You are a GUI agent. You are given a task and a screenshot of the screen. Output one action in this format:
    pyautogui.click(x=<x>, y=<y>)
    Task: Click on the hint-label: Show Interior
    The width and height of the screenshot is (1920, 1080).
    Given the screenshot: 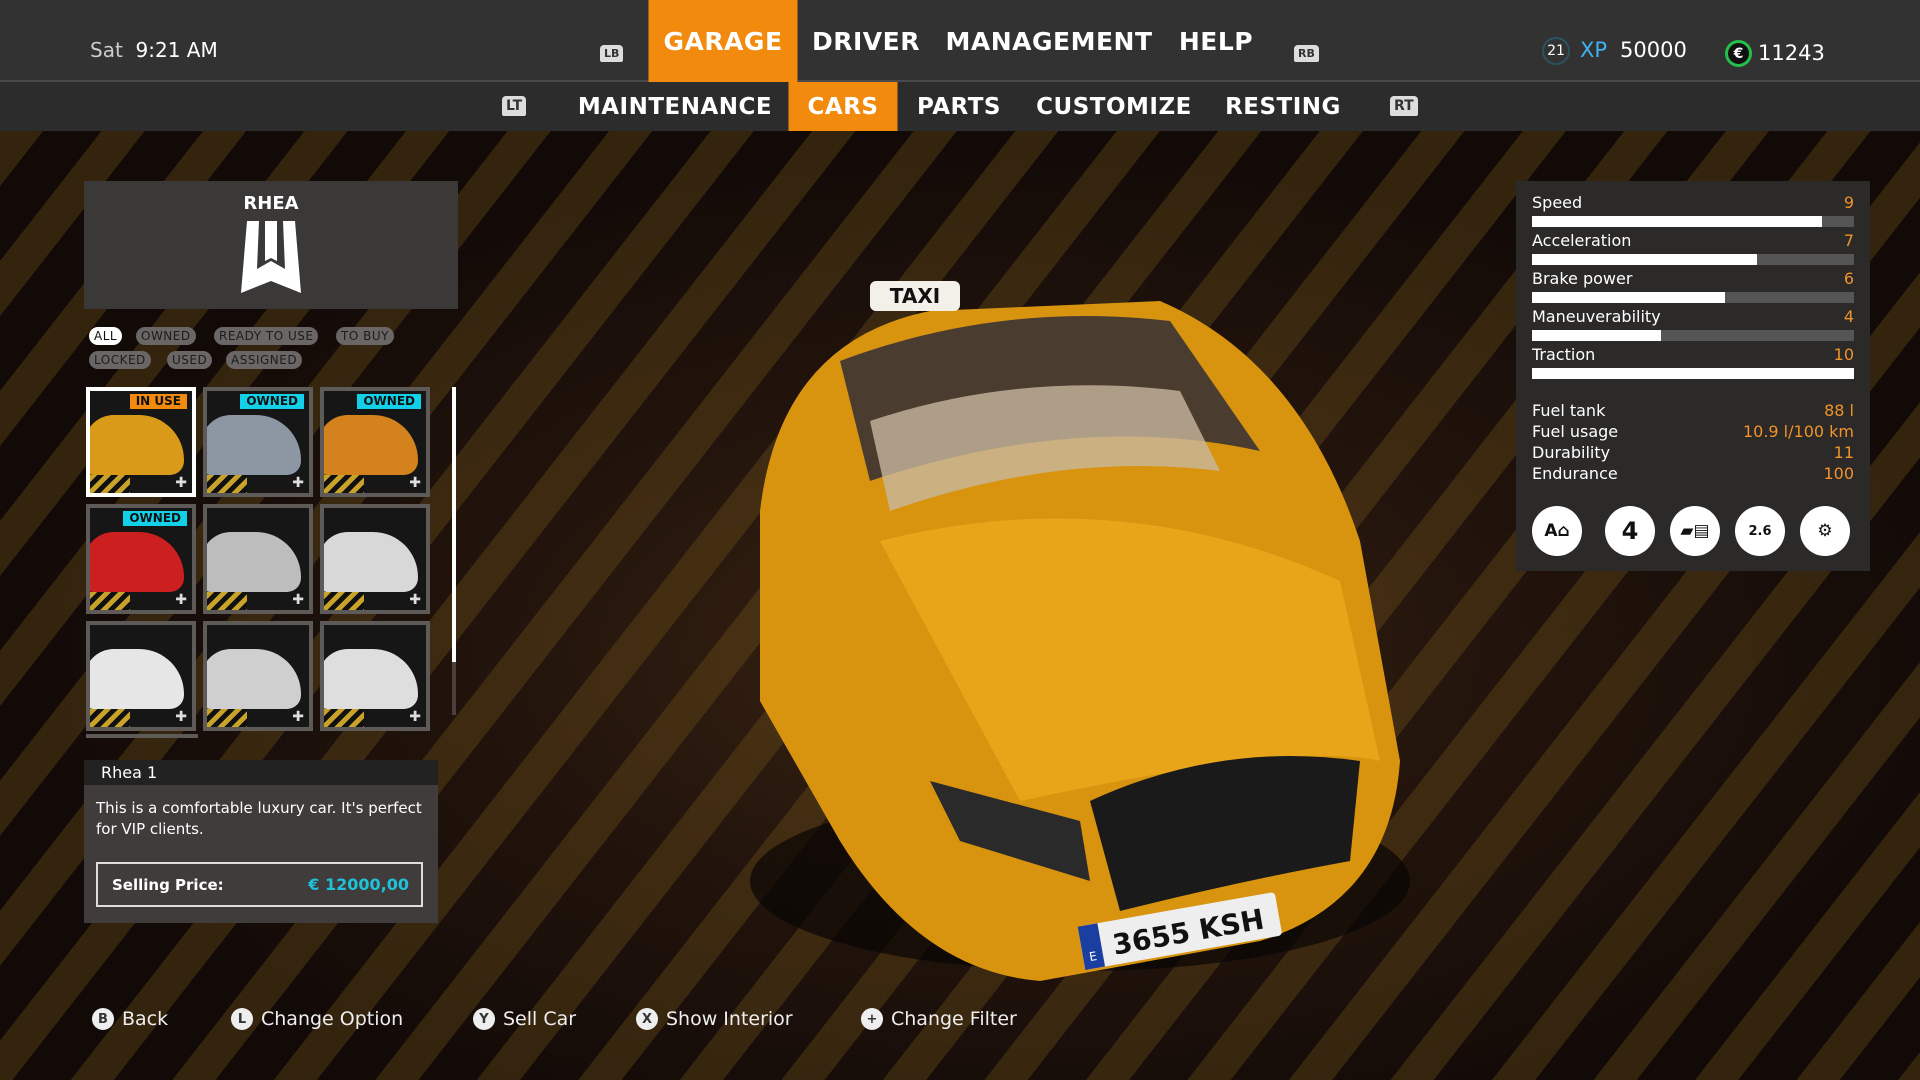 What is the action you would take?
    pyautogui.click(x=729, y=1019)
    